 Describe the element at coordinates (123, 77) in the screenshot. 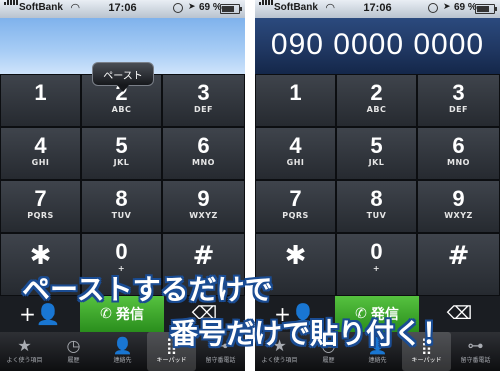

I see `paste-menu-button: ペースト` at that location.